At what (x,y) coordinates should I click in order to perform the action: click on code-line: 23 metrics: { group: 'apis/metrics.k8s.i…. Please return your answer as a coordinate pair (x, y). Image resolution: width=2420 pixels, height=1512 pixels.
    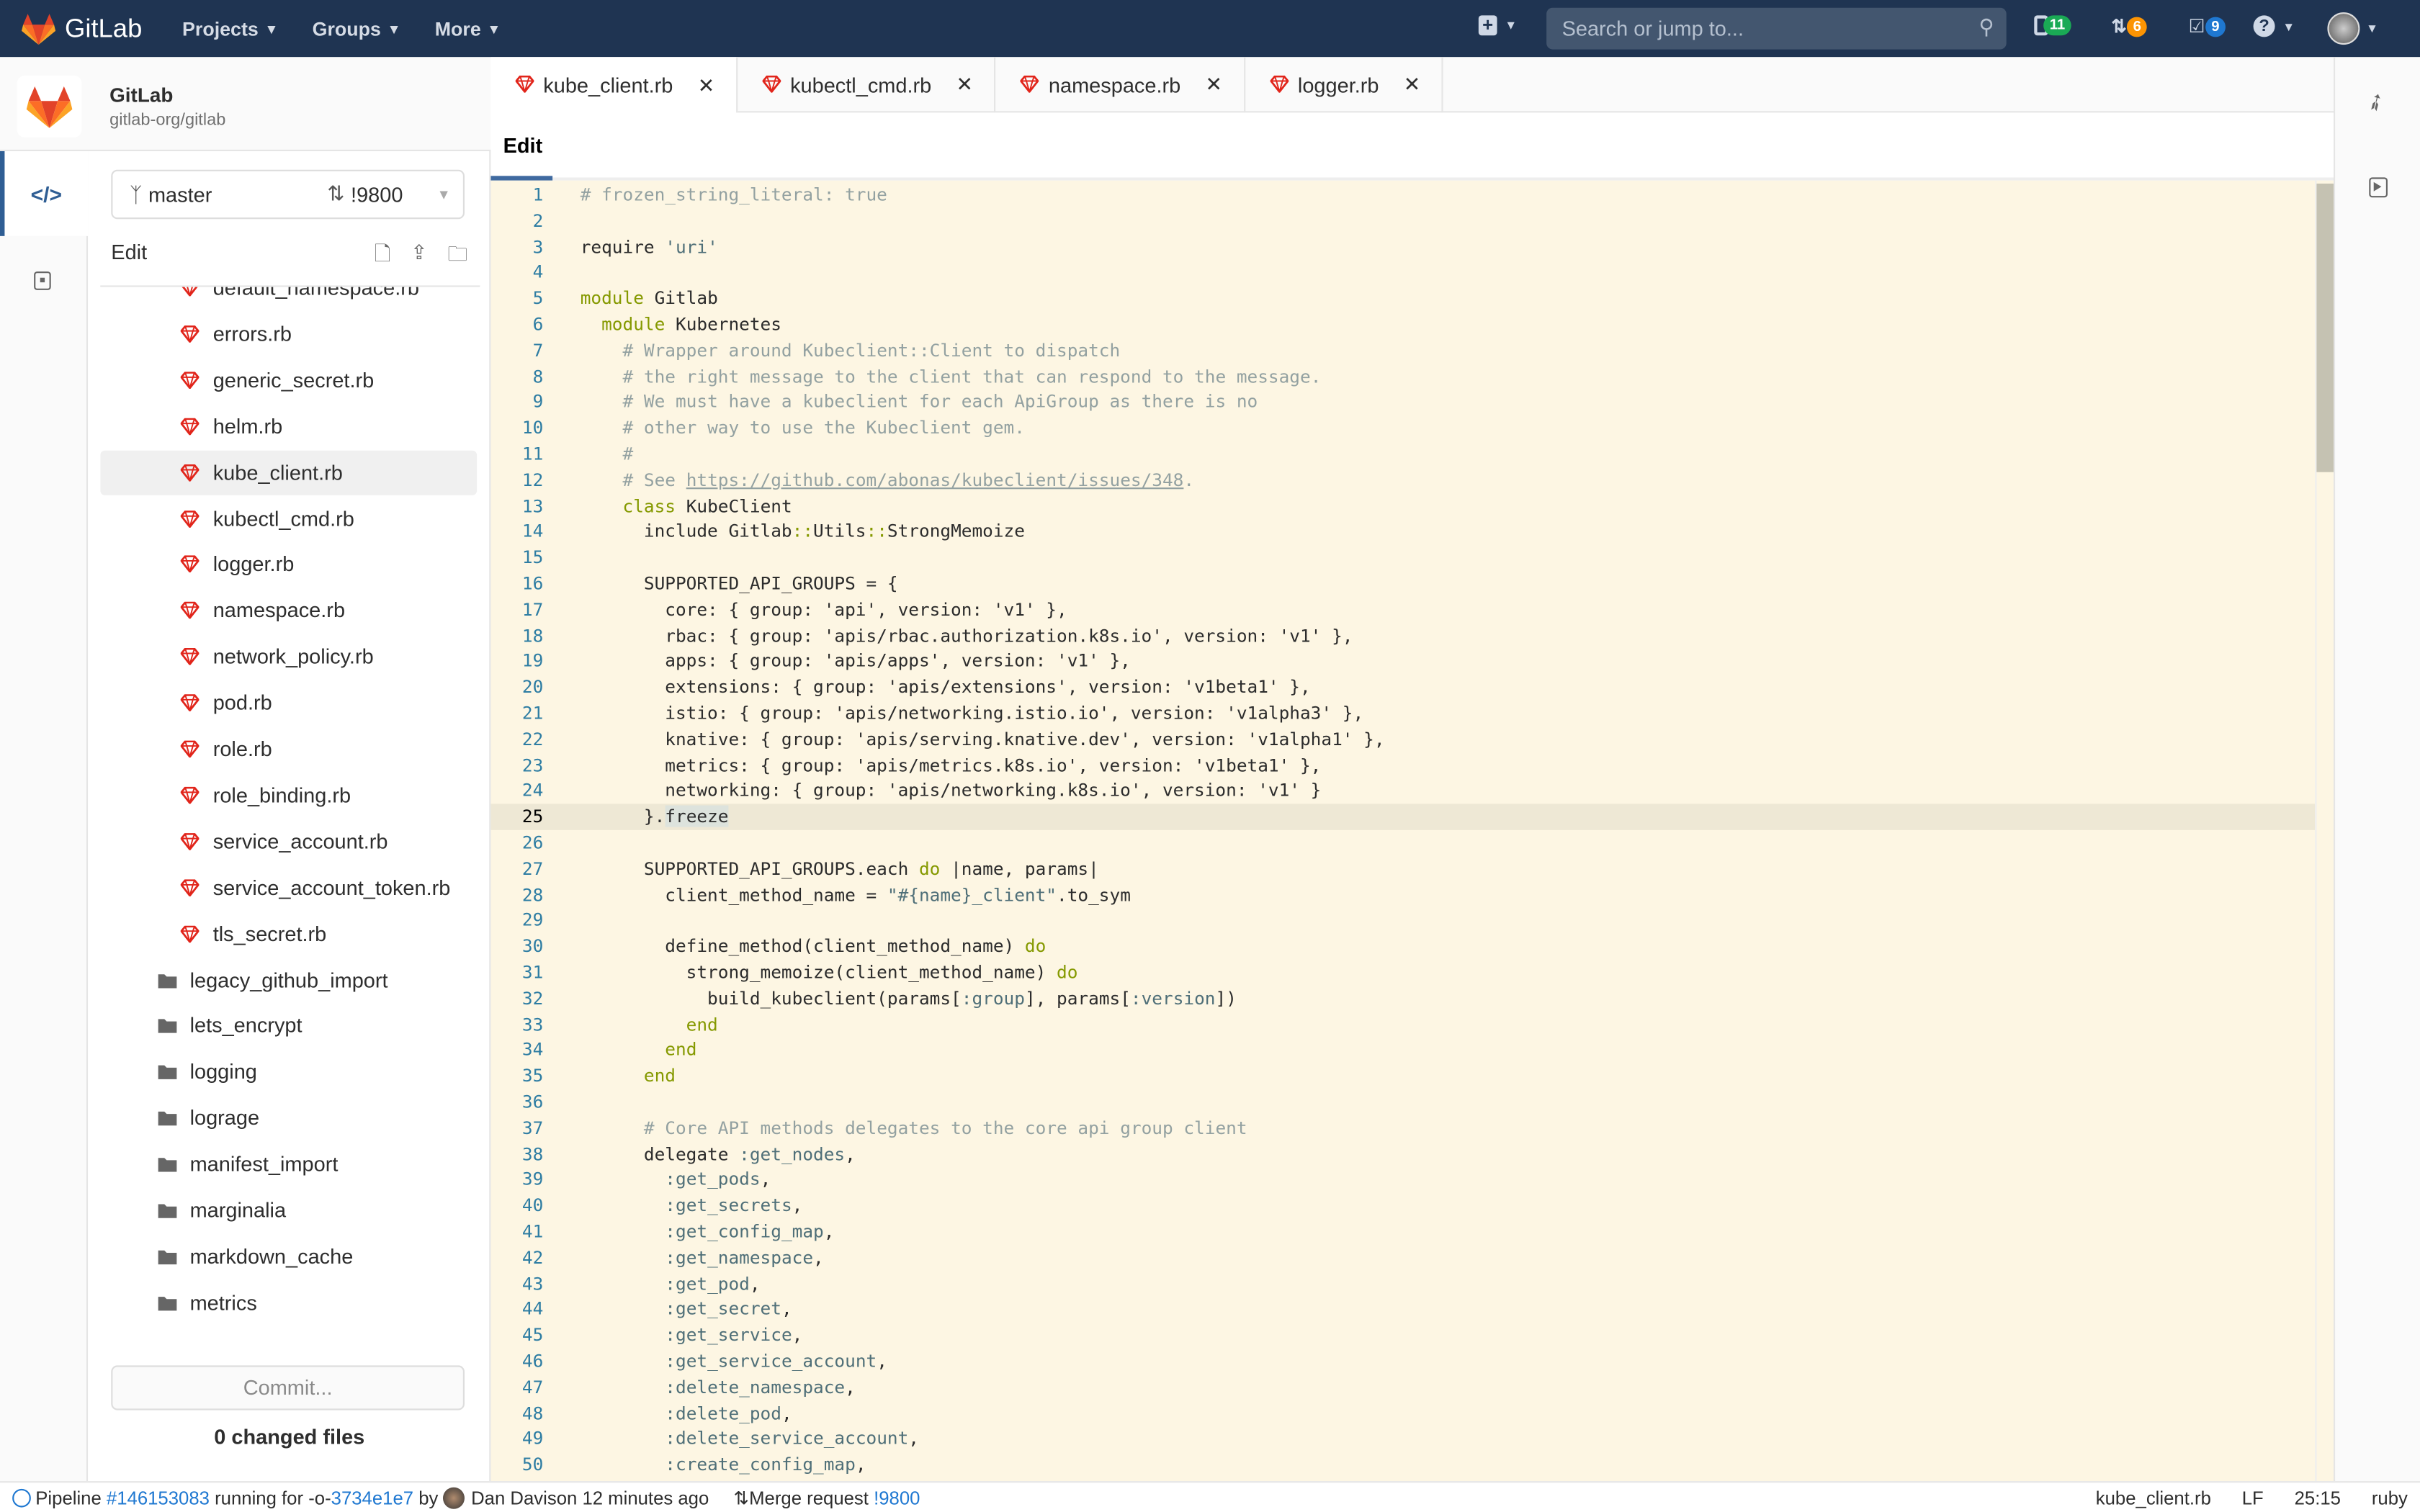
    Looking at the image, I should click on (1402, 765).